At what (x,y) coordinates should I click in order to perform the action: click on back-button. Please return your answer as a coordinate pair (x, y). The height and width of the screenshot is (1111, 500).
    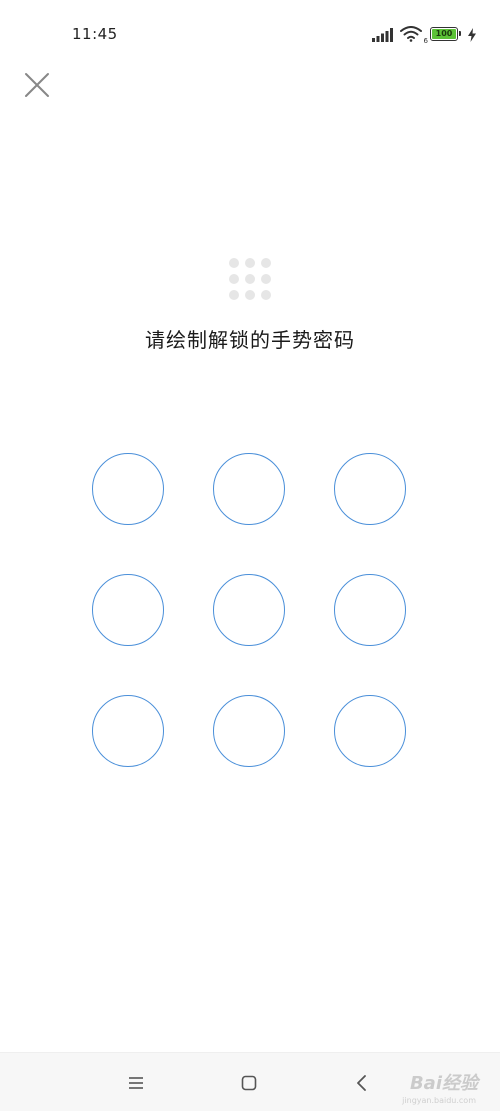
    Looking at the image, I should click on (362, 1083).